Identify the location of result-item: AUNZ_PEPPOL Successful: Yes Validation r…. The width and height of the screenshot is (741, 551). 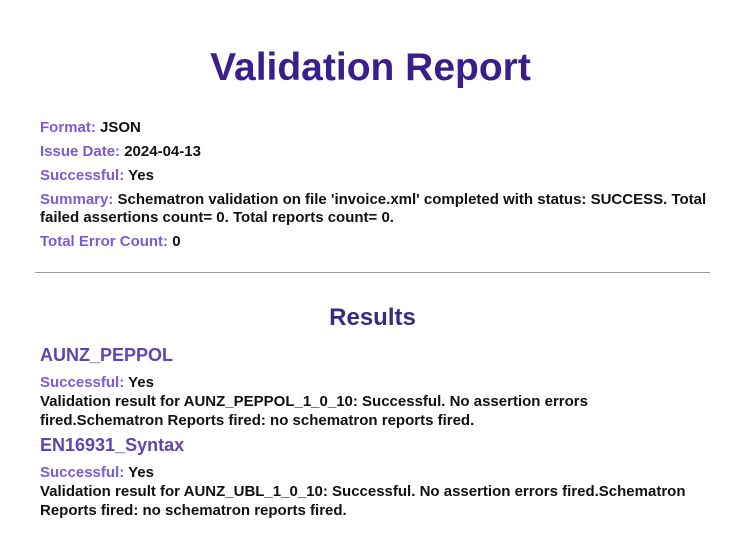
(375, 387).